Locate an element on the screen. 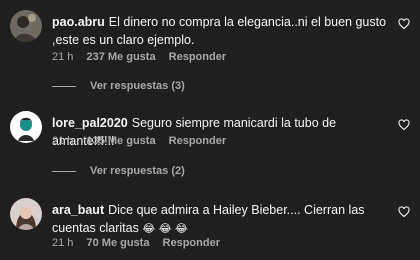  like-count: 237 Me gusta is located at coordinates (120, 57).